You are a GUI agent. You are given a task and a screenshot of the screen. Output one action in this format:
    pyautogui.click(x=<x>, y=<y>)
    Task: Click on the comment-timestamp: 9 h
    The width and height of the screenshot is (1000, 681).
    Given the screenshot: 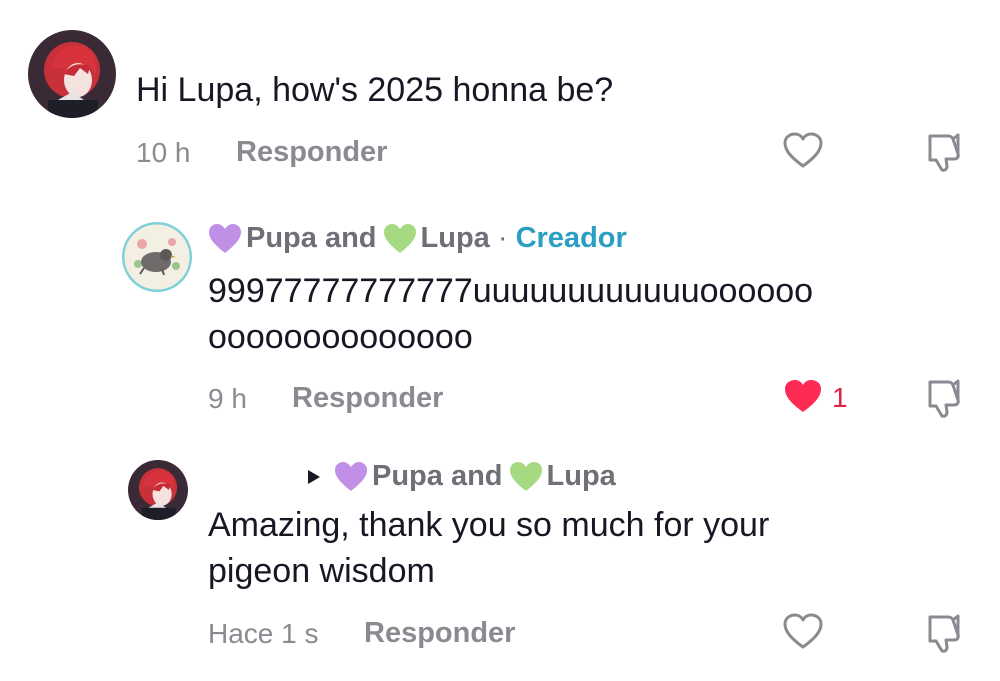 What is the action you would take?
    pyautogui.click(x=227, y=398)
    